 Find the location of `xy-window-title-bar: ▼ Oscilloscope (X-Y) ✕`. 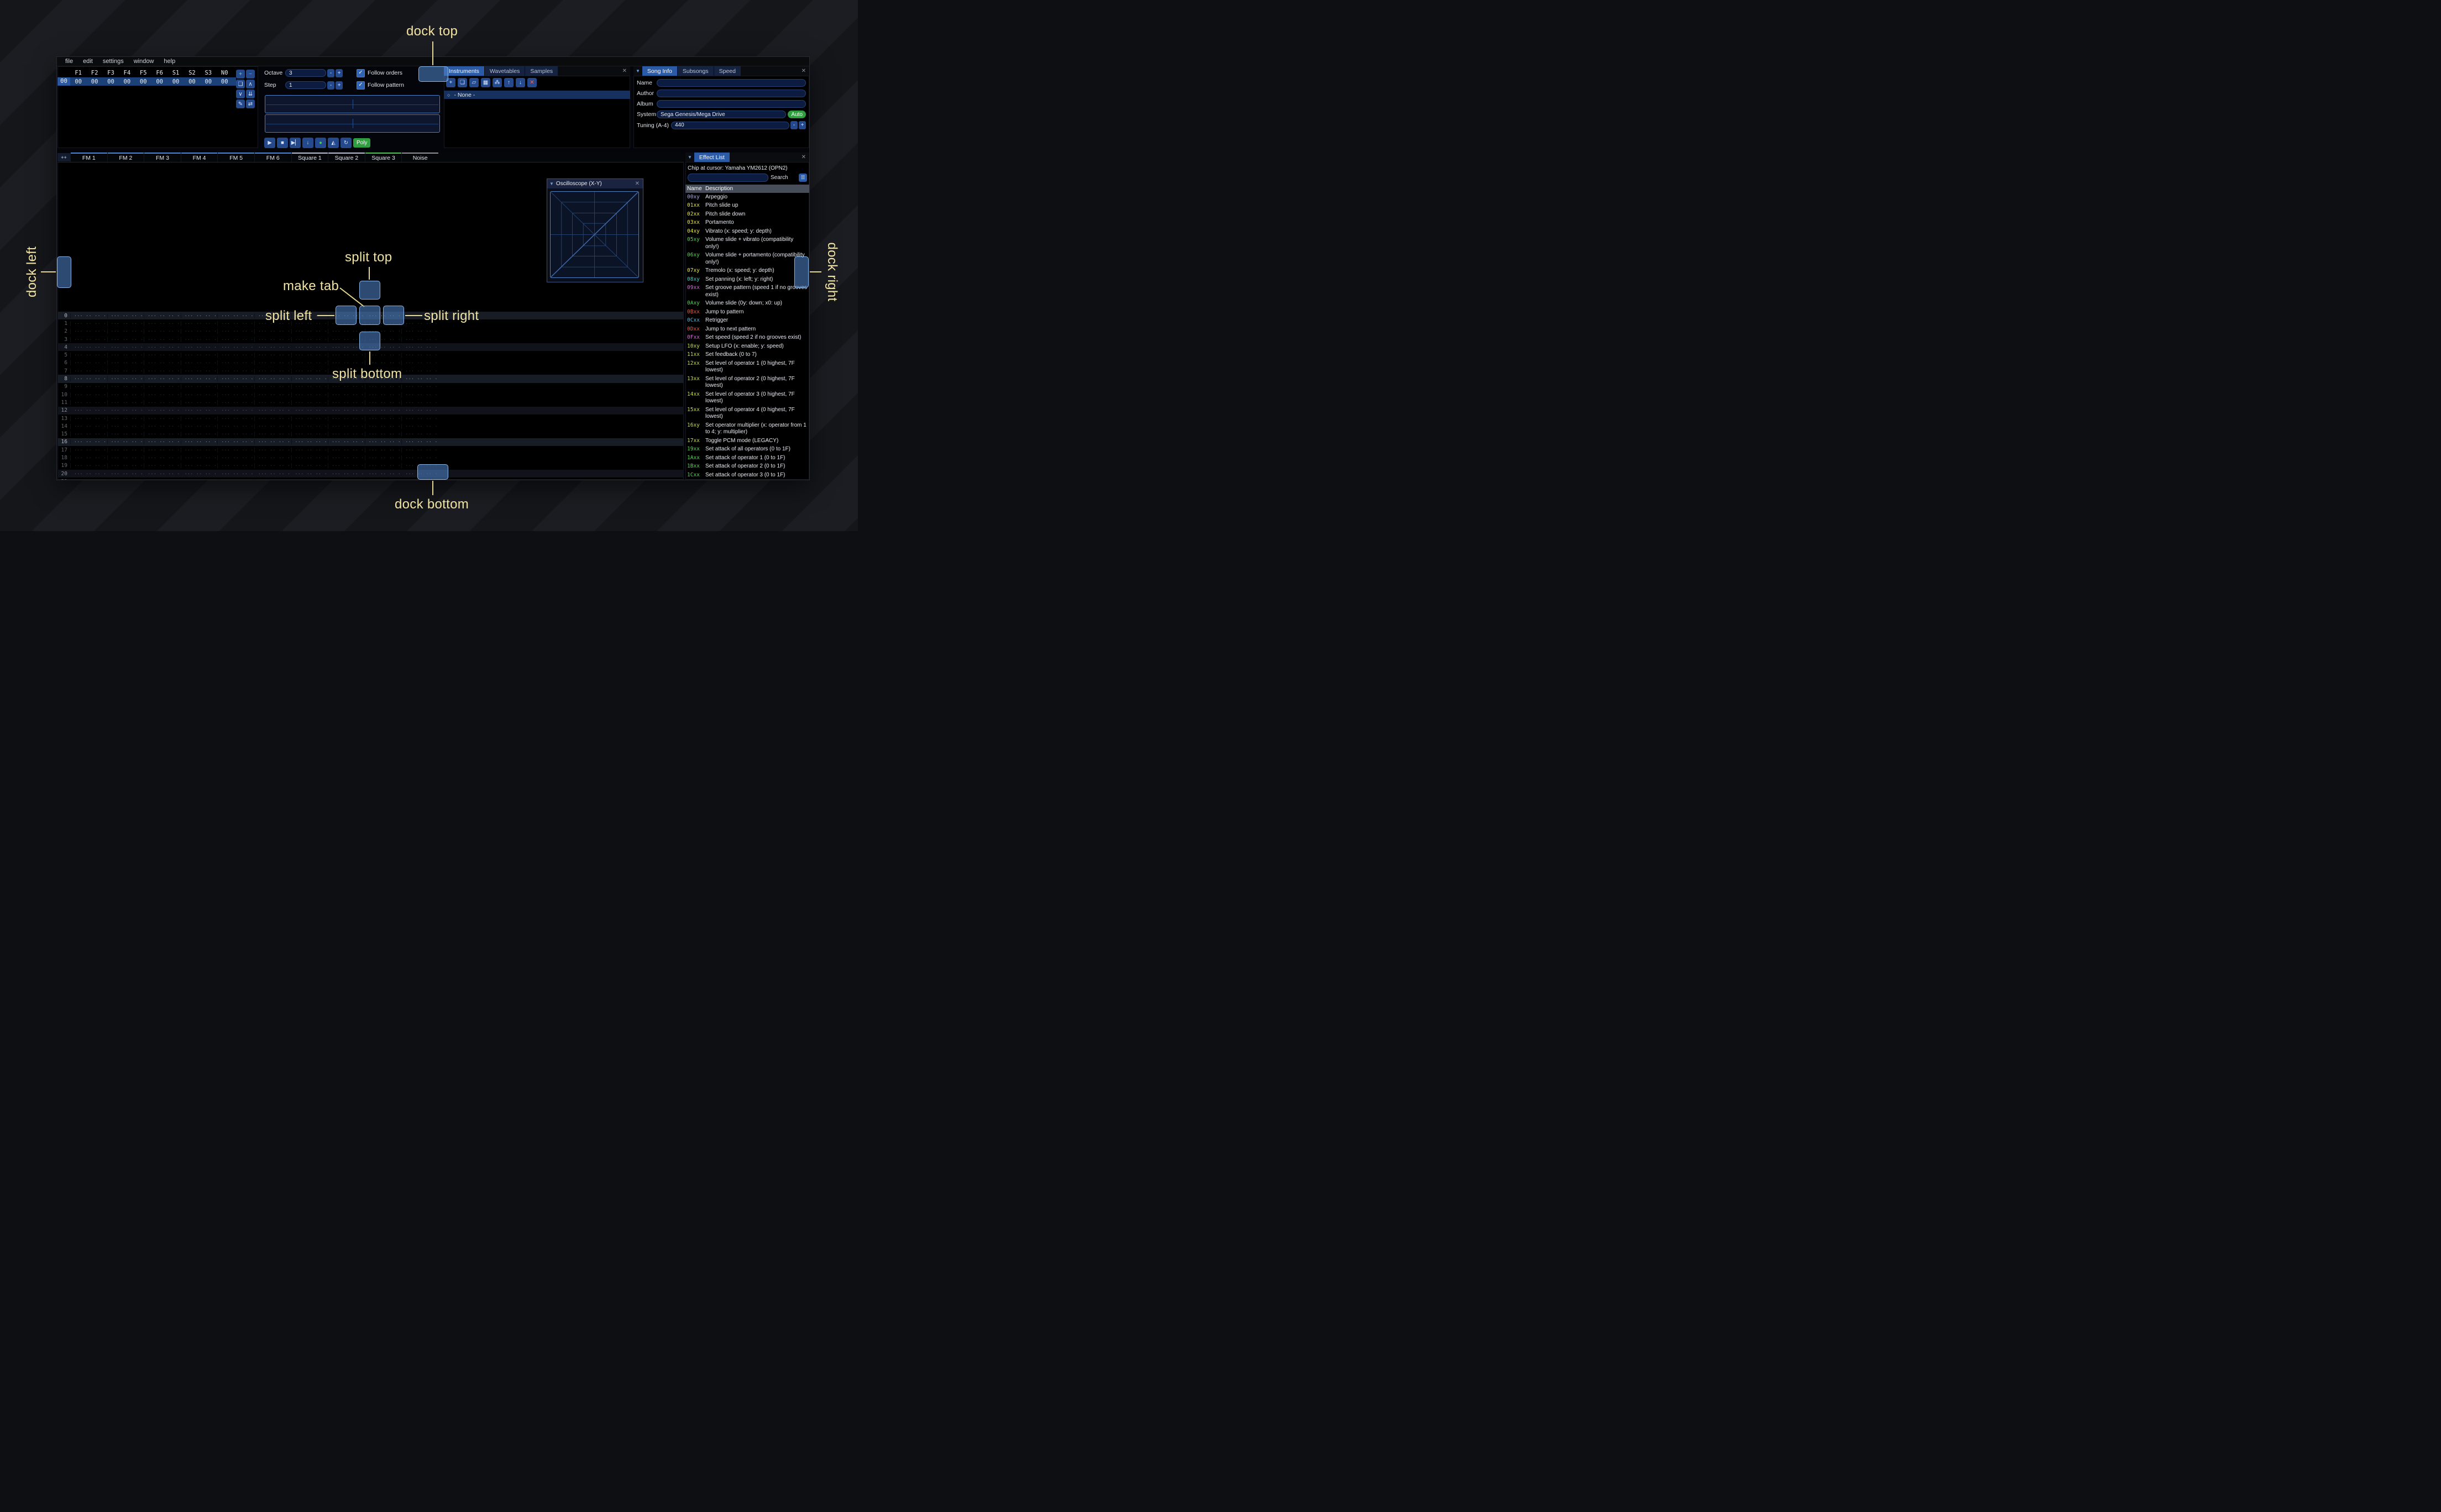

xy-window-title-bar: ▼ Oscilloscope (X-Y) ✕ is located at coordinates (595, 183).